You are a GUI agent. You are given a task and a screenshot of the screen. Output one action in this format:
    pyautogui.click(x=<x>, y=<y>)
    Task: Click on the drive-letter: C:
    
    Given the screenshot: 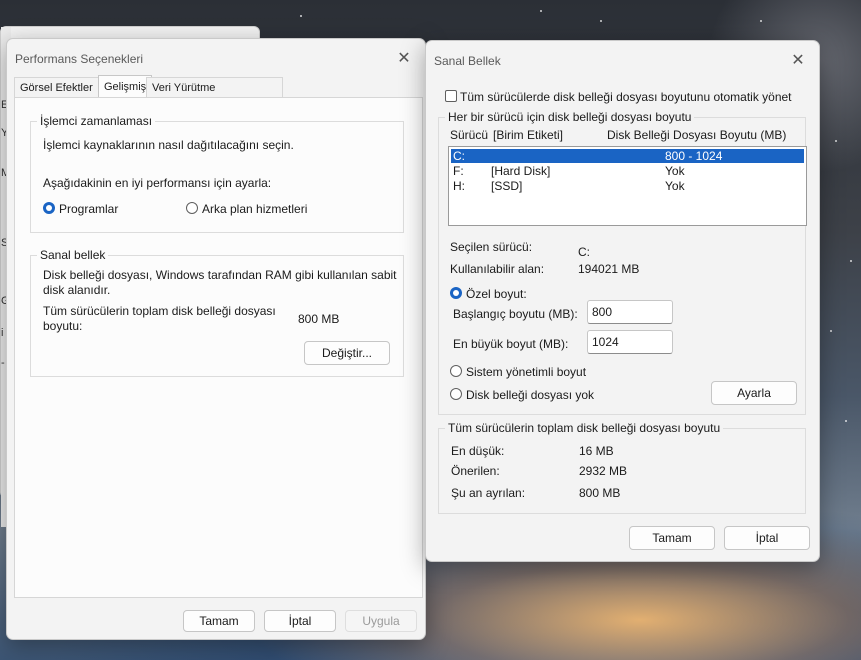 What is the action you would take?
    pyautogui.click(x=459, y=156)
    